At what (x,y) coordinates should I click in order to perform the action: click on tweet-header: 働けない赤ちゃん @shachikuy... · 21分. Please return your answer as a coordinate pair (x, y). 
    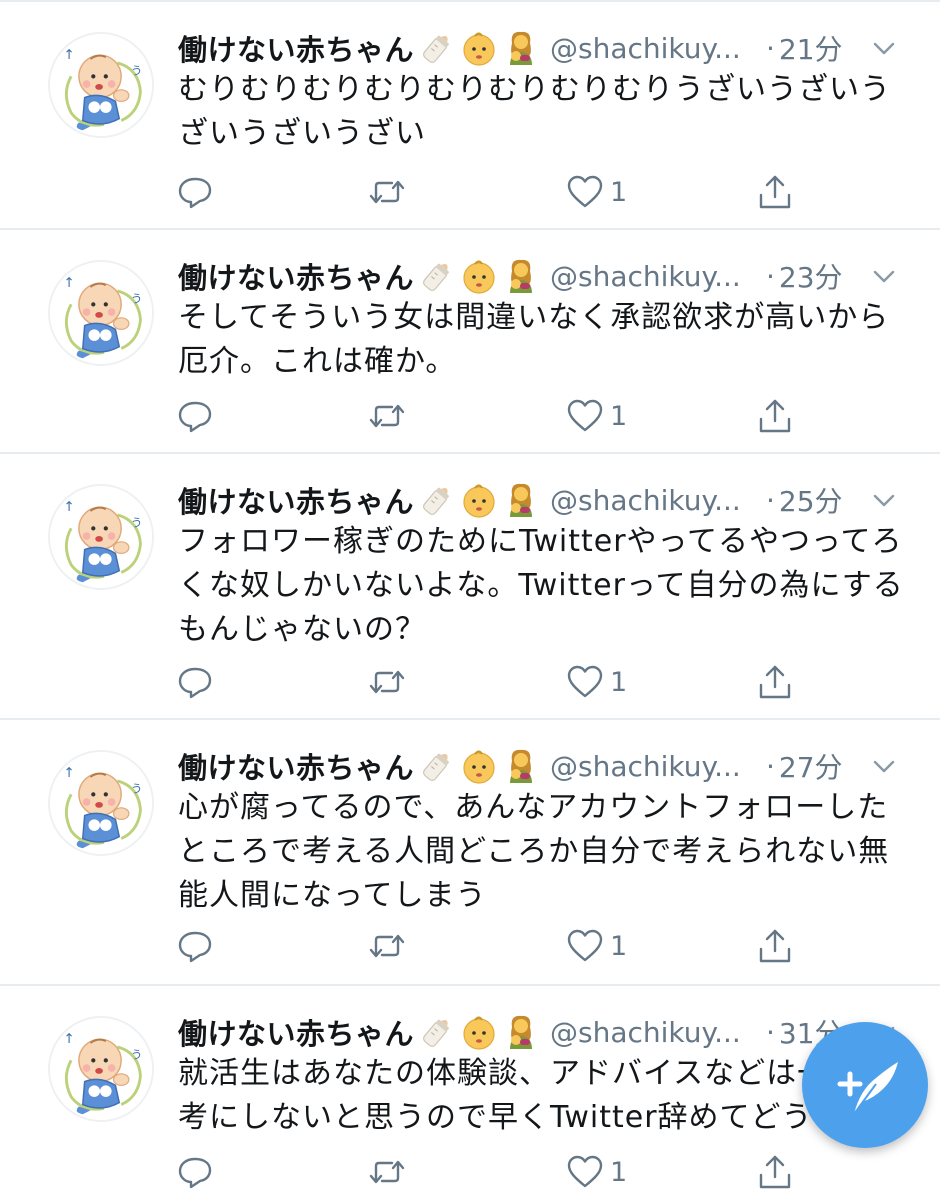
    Looking at the image, I should click on (549, 48).